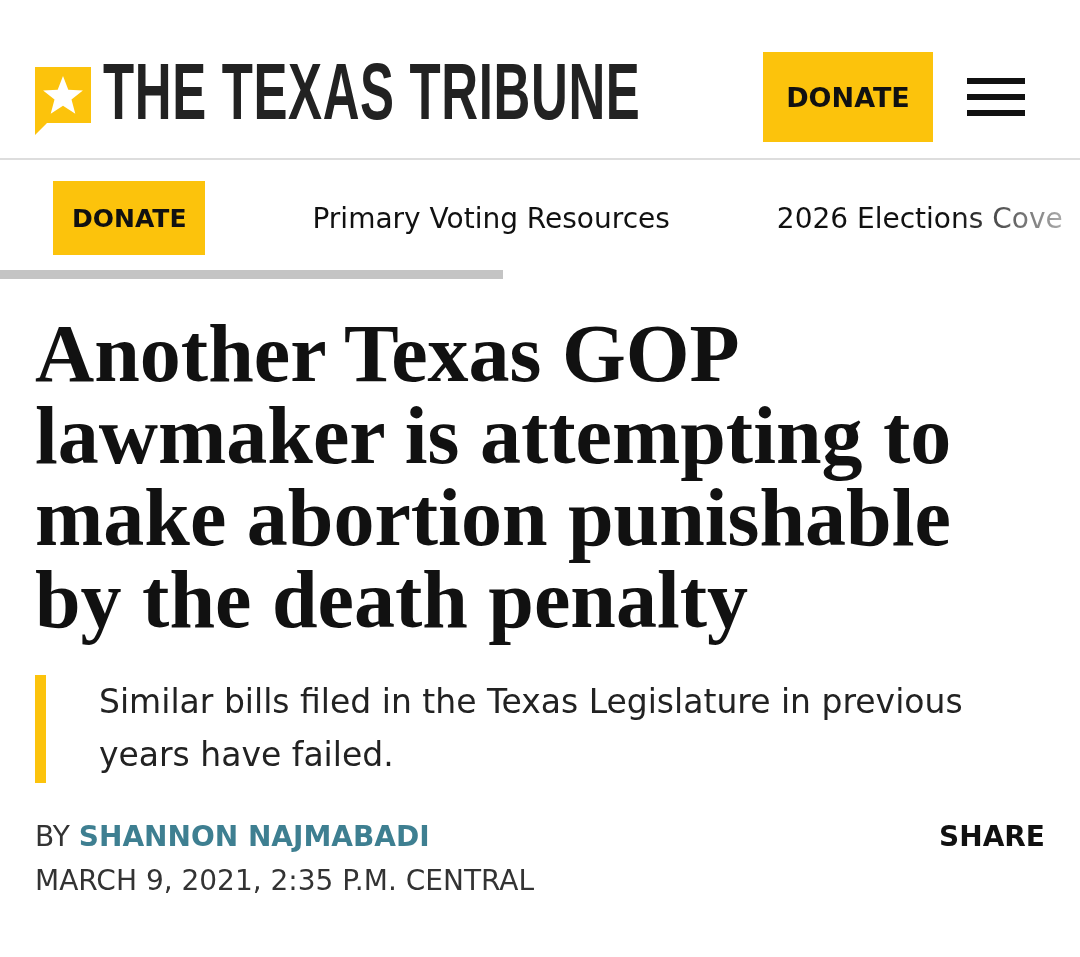 Image resolution: width=1080 pixels, height=957 pixels. I want to click on article-summary: Similar bills filed in the Texas Legislature in previous years have failed., so click(531, 728).